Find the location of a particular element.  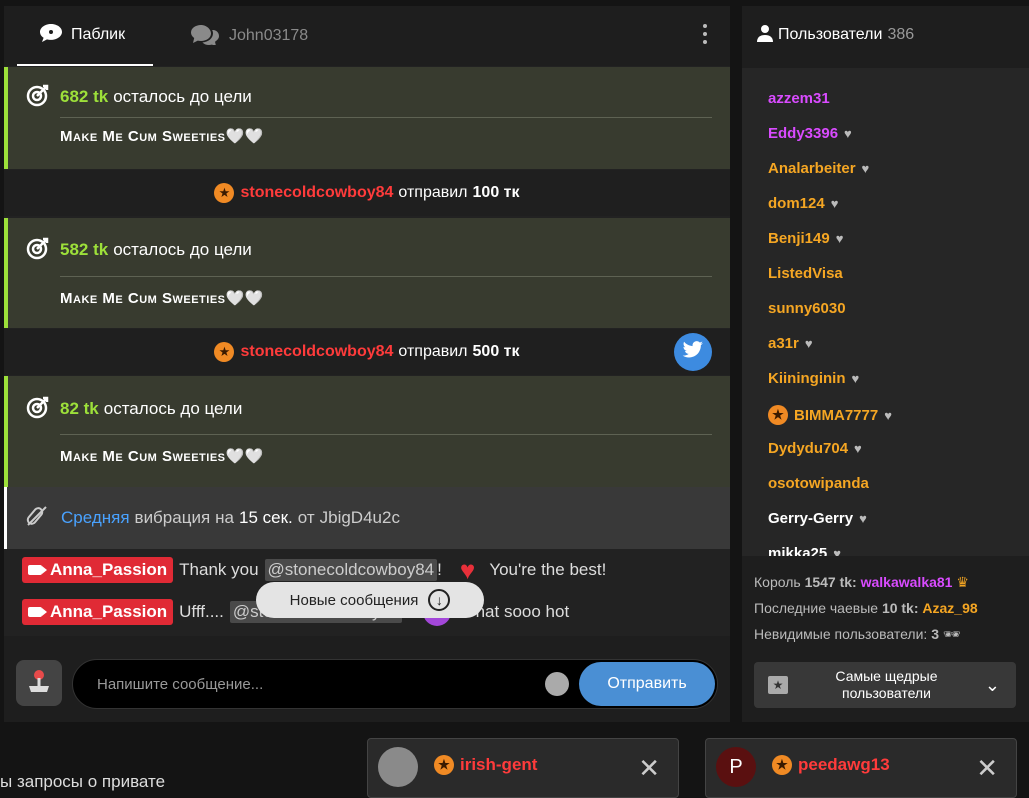

user-list-item: Eddy3396 ♥ is located at coordinates (810, 133).